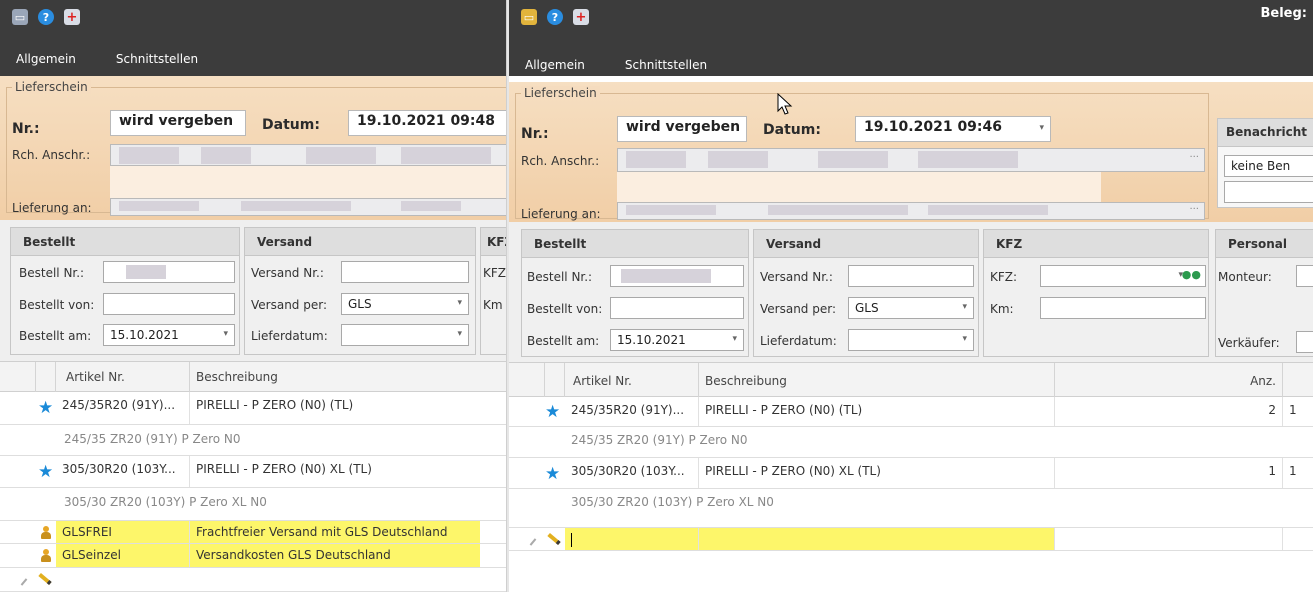 This screenshot has height=592, width=1313. I want to click on rch-anschr-field: ···, so click(911, 160).